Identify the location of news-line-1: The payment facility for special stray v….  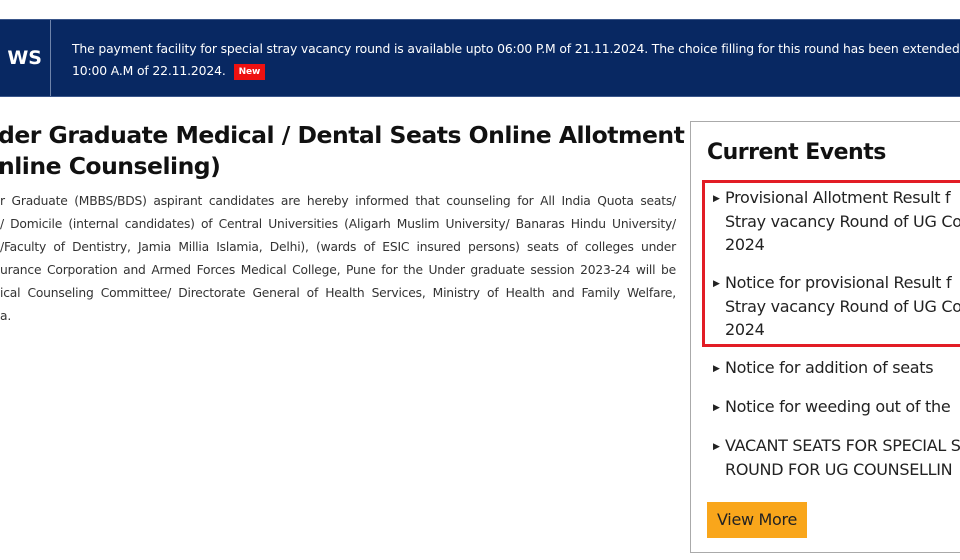
(516, 49).